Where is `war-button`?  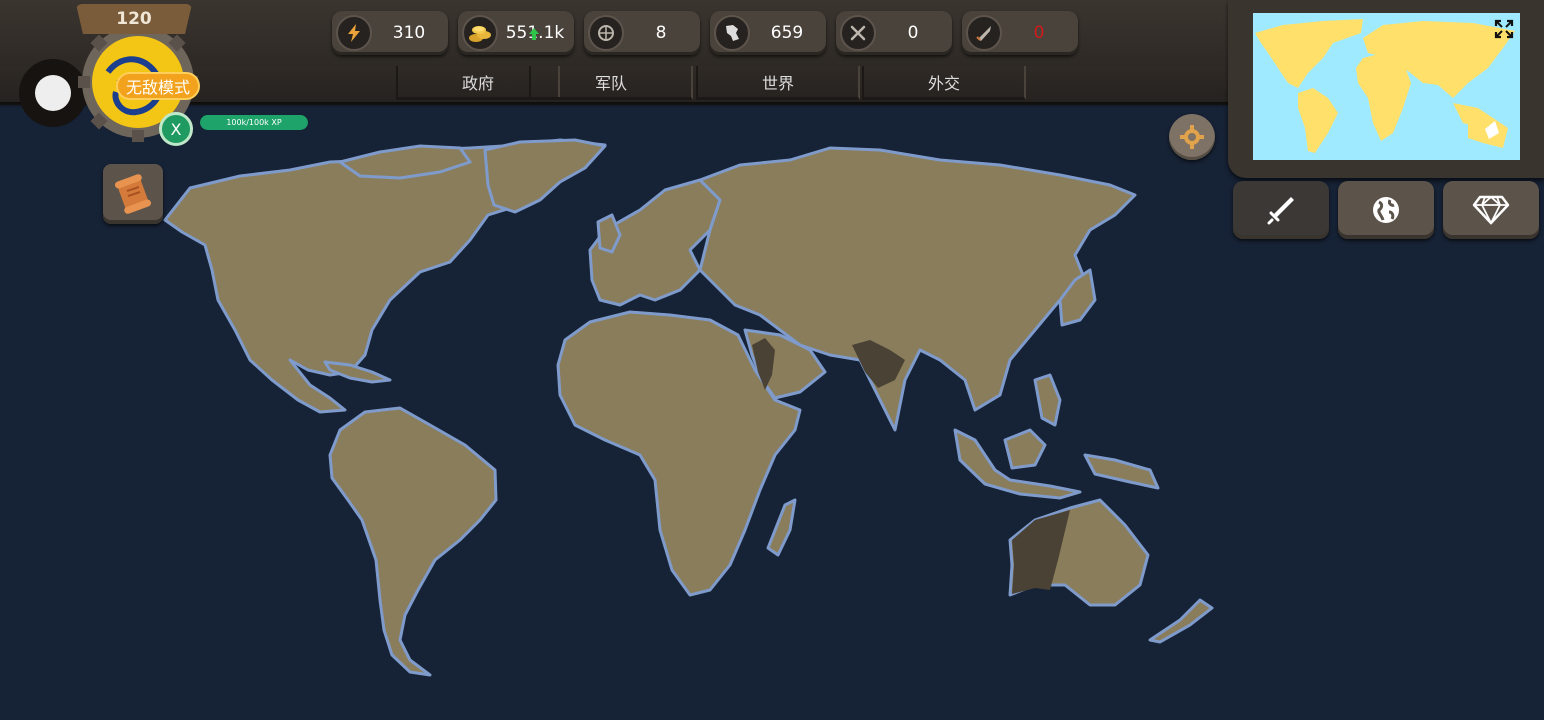 war-button is located at coordinates (1281, 210).